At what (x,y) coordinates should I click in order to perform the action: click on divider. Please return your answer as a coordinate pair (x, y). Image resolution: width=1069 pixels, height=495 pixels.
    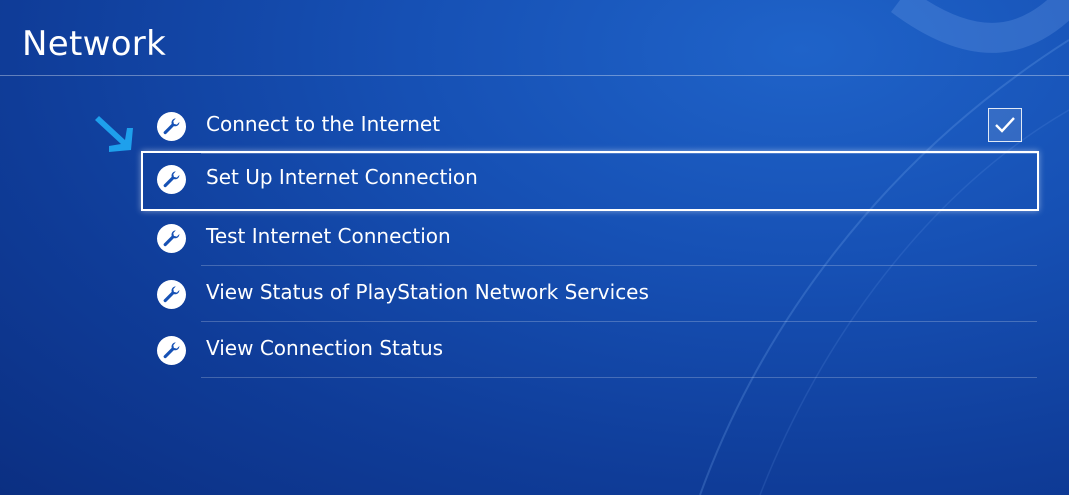
    Looking at the image, I should click on (619, 377).